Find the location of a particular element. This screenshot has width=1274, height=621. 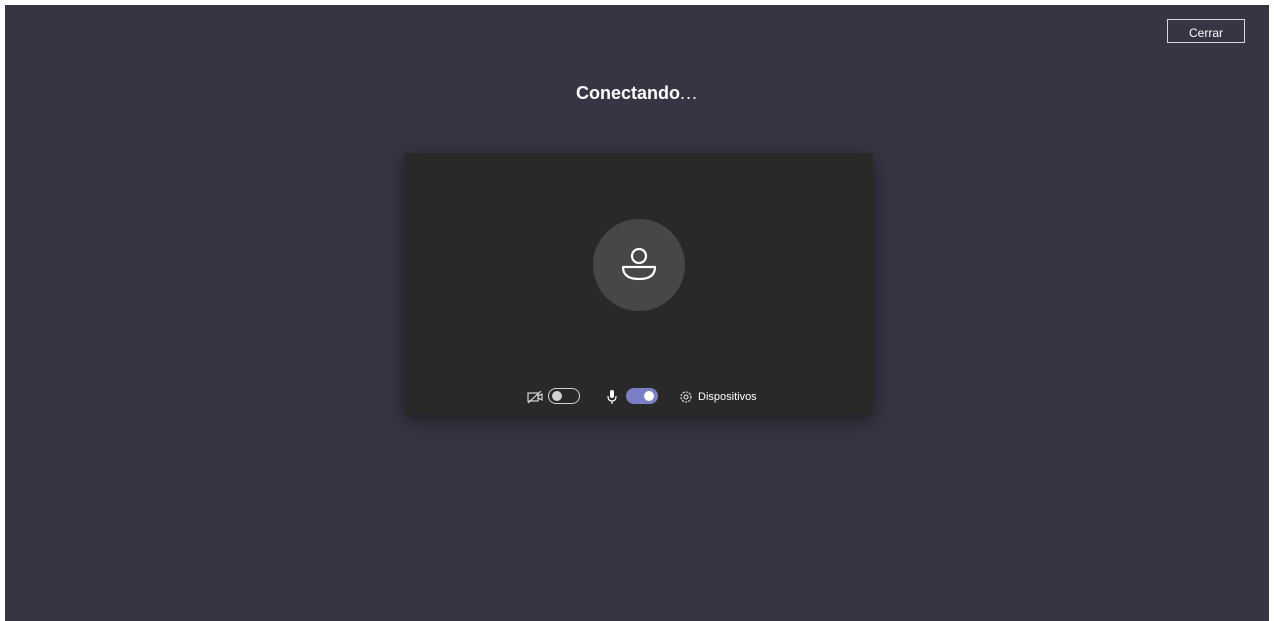

status-text: Conectando is located at coordinates (627, 93).